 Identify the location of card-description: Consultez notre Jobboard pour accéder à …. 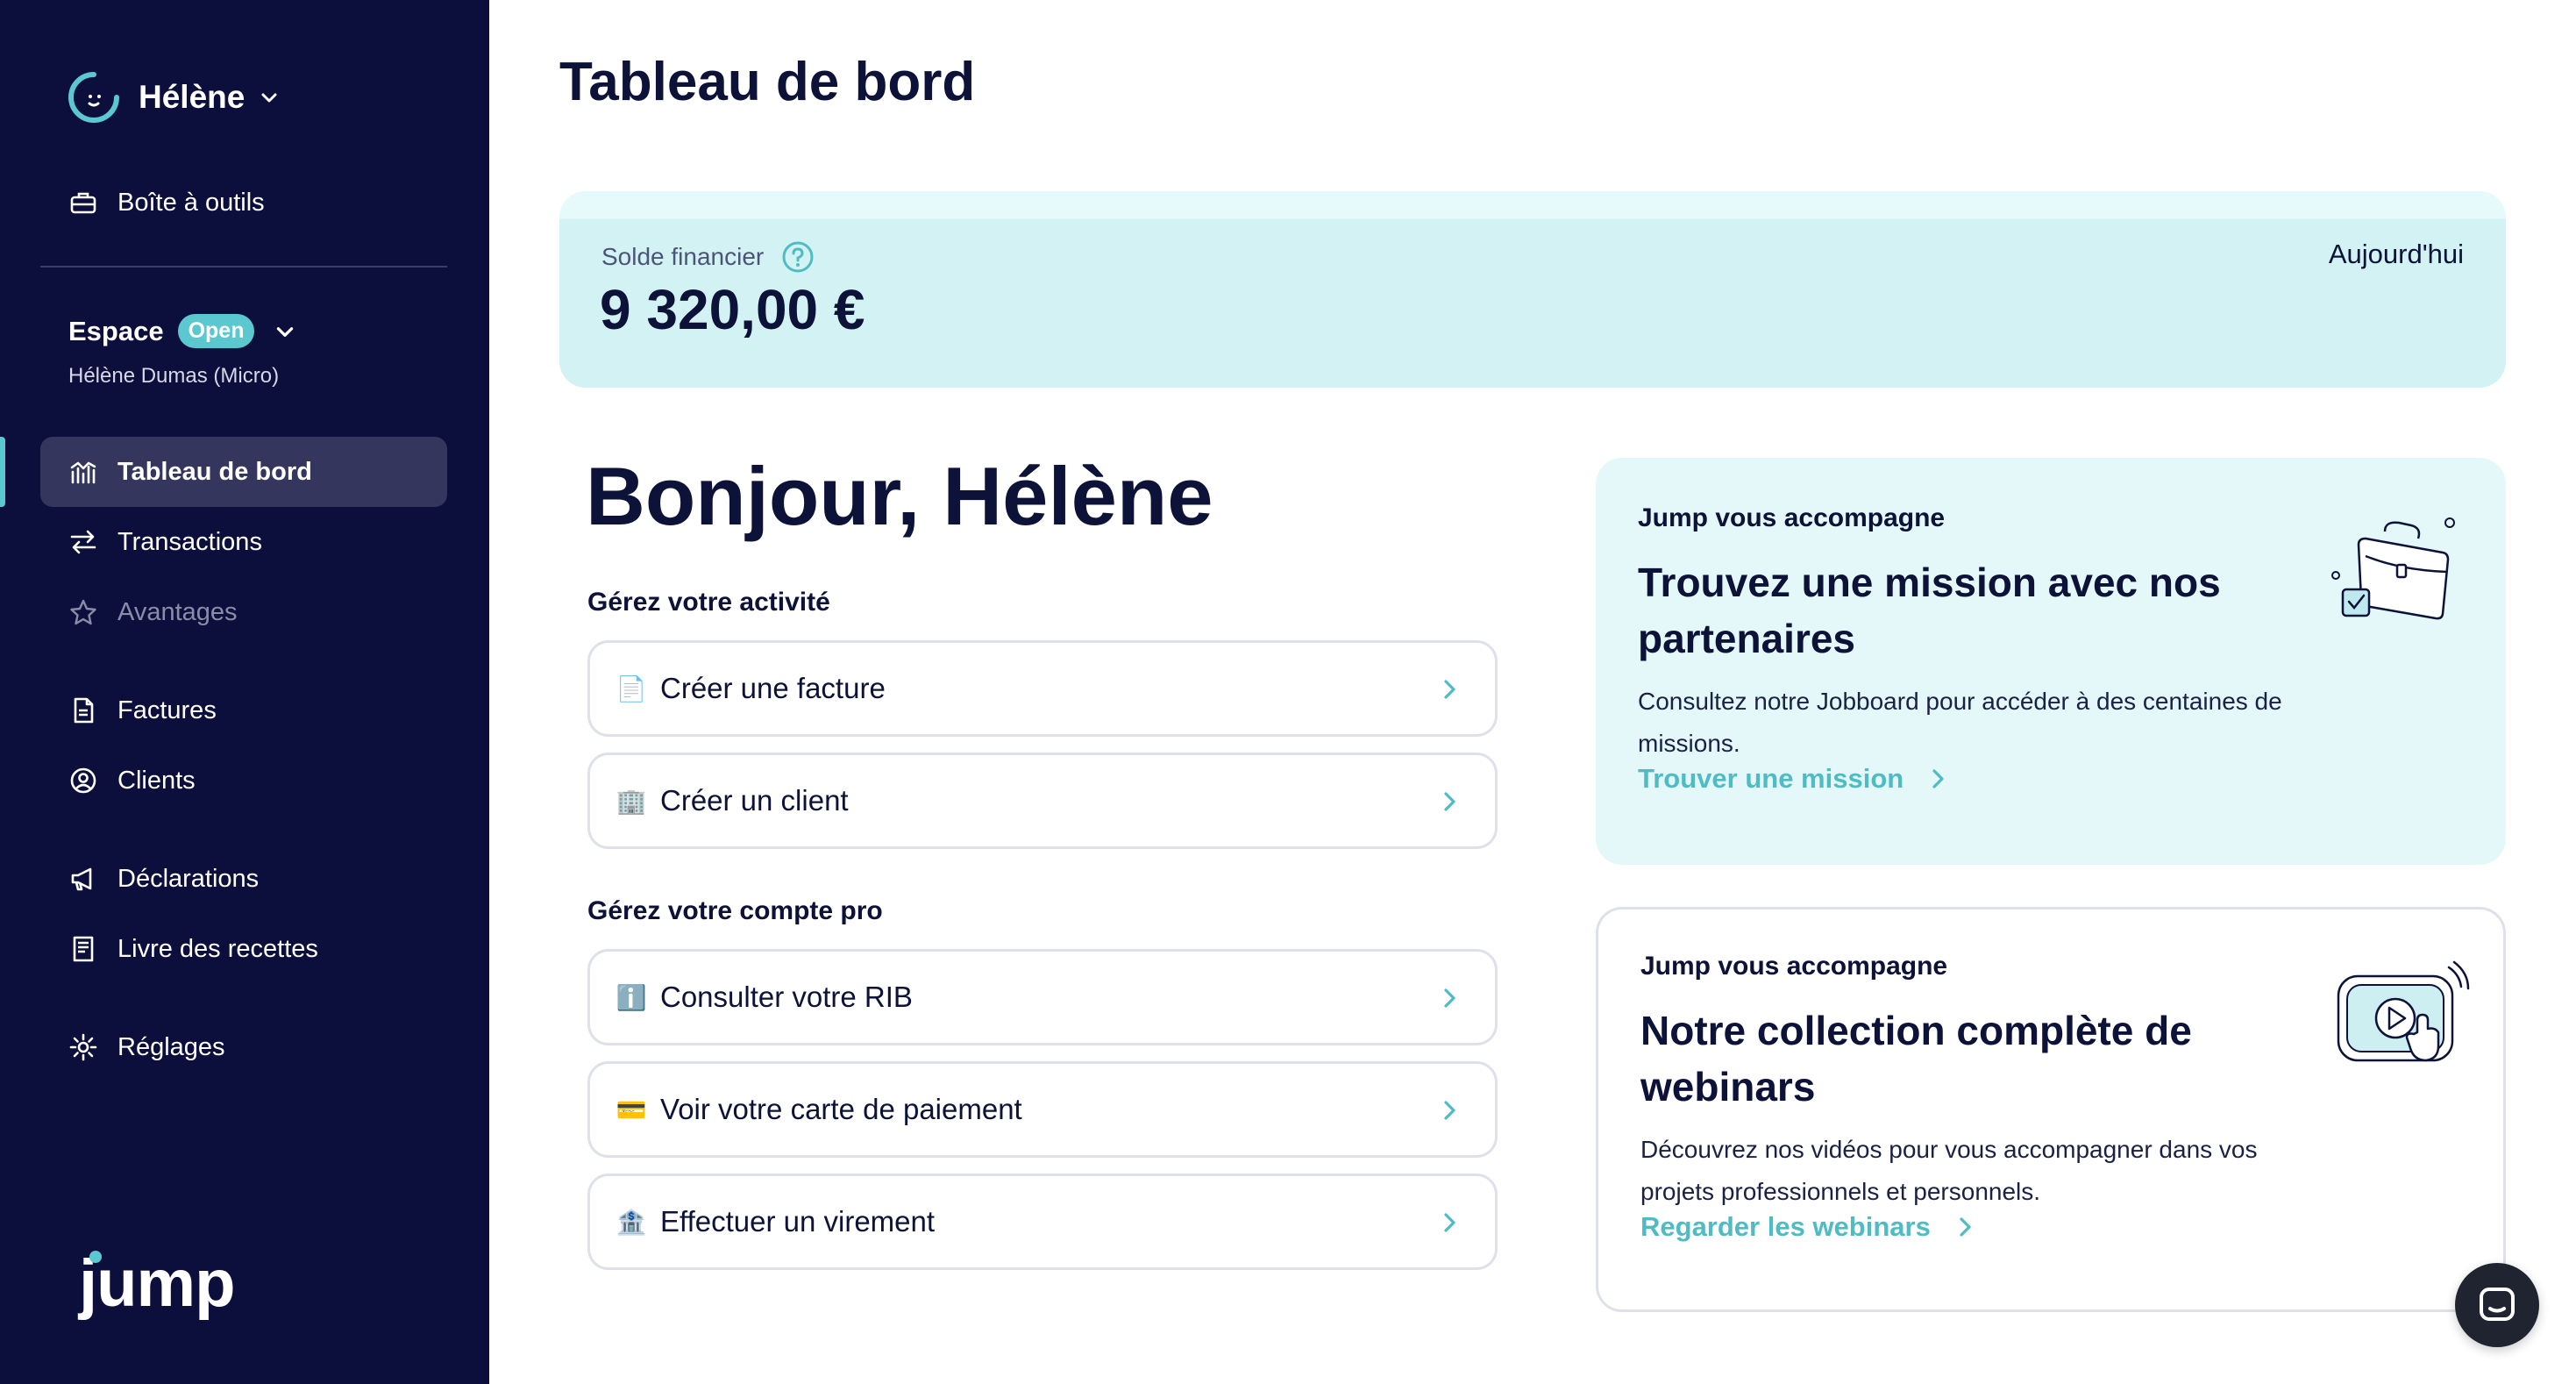
(1960, 723).